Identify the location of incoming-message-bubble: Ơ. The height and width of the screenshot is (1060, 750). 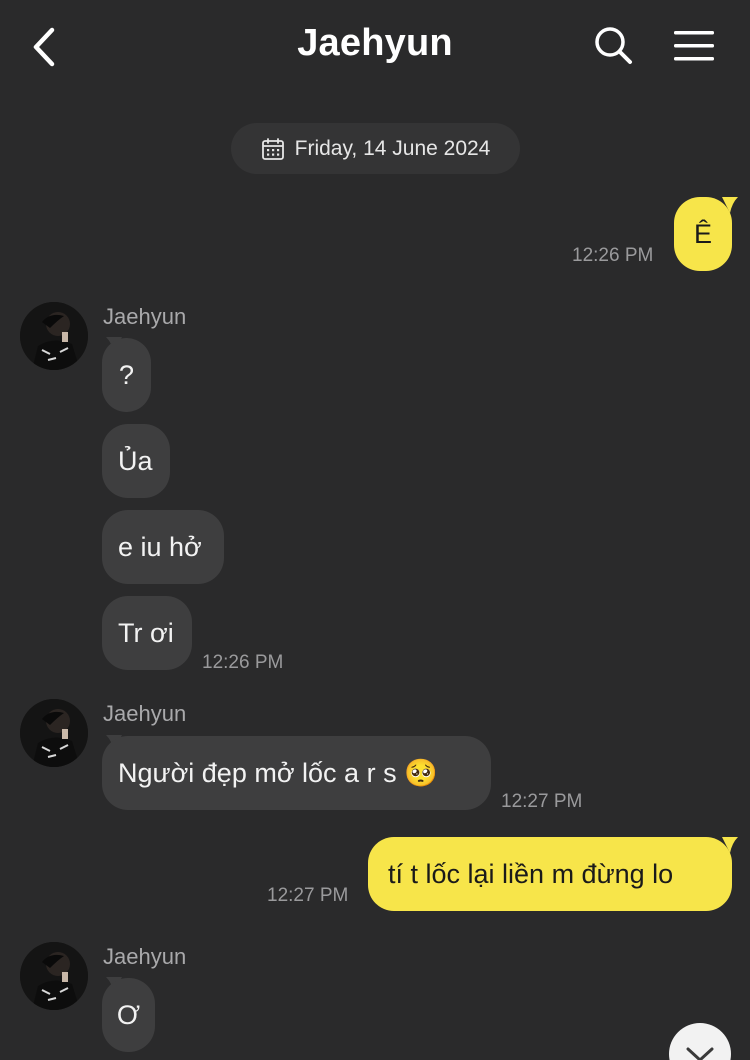
(128, 1015).